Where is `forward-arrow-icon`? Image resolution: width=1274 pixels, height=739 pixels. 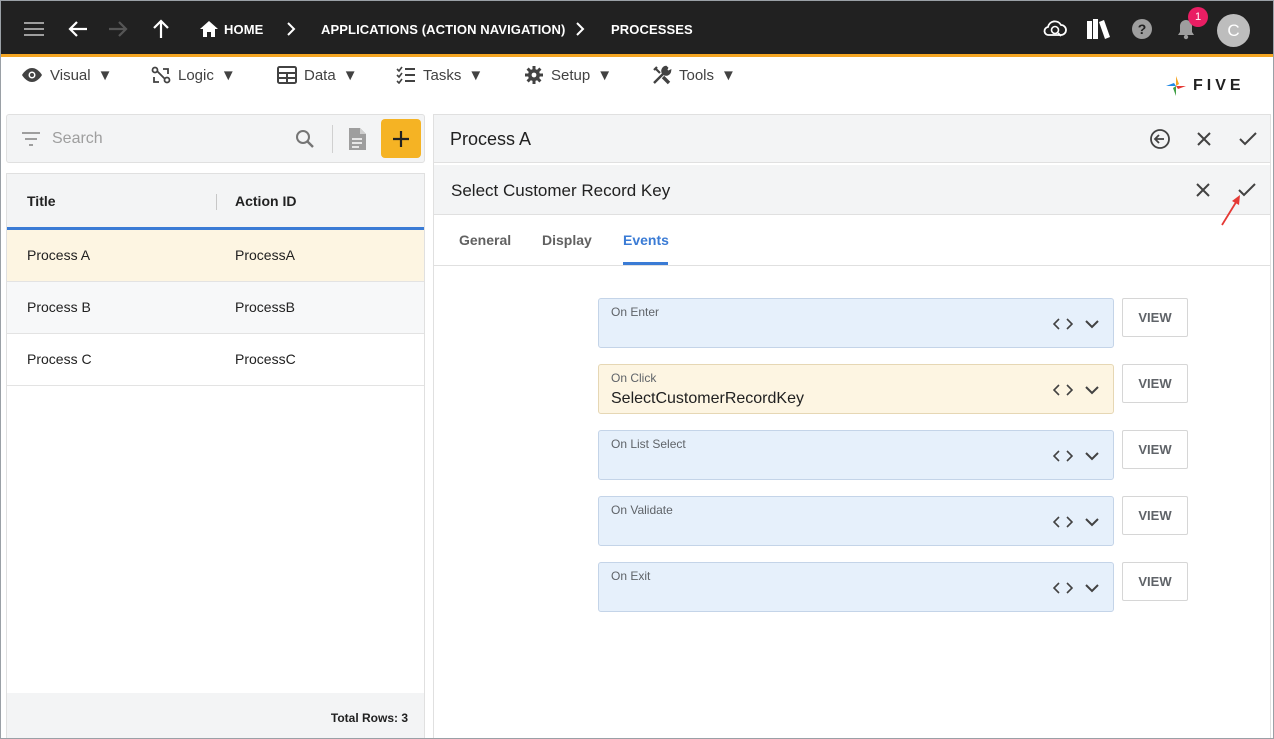 forward-arrow-icon is located at coordinates (118, 29).